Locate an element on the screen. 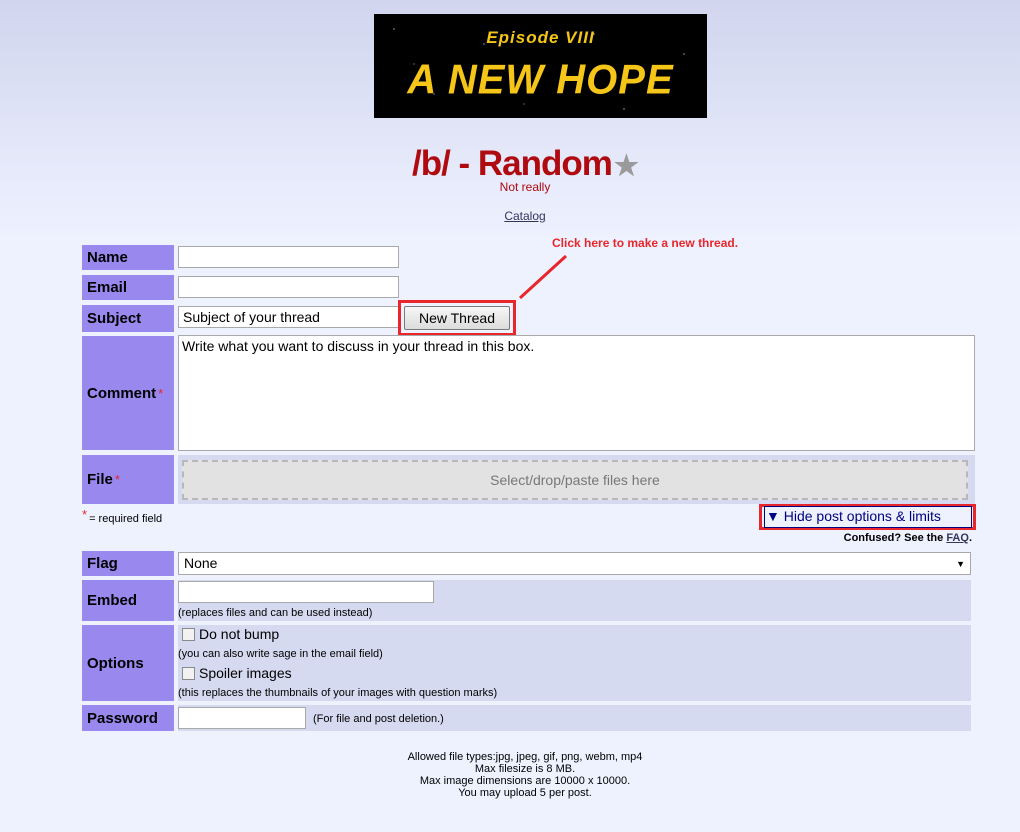 The height and width of the screenshot is (832, 1020). password-note: (For file and post deletion.) is located at coordinates (378, 719).